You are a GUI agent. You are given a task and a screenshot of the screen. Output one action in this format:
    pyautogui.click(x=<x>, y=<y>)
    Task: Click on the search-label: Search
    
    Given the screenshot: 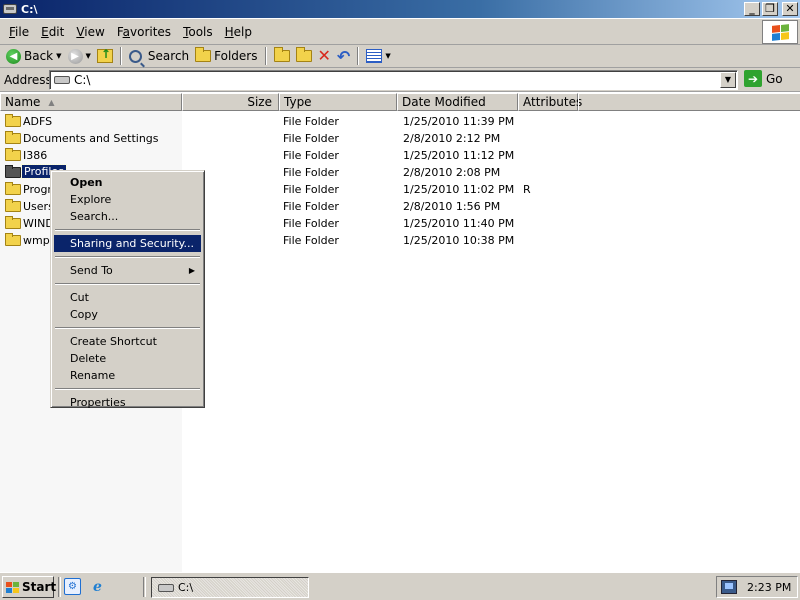 What is the action you would take?
    pyautogui.click(x=168, y=56)
    